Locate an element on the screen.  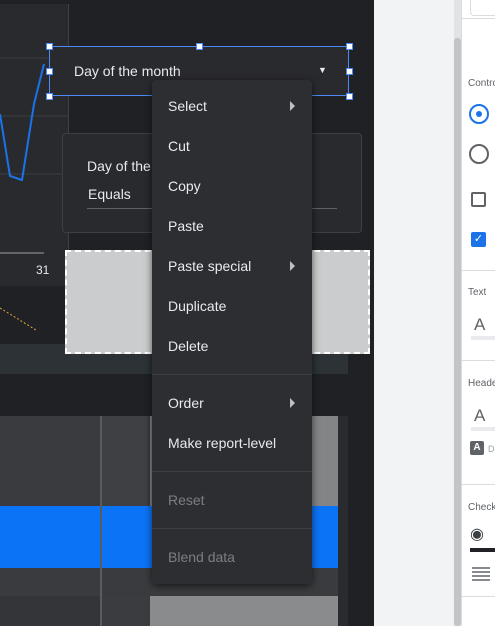
menu-item-reset: Reset is located at coordinates (232, 500).